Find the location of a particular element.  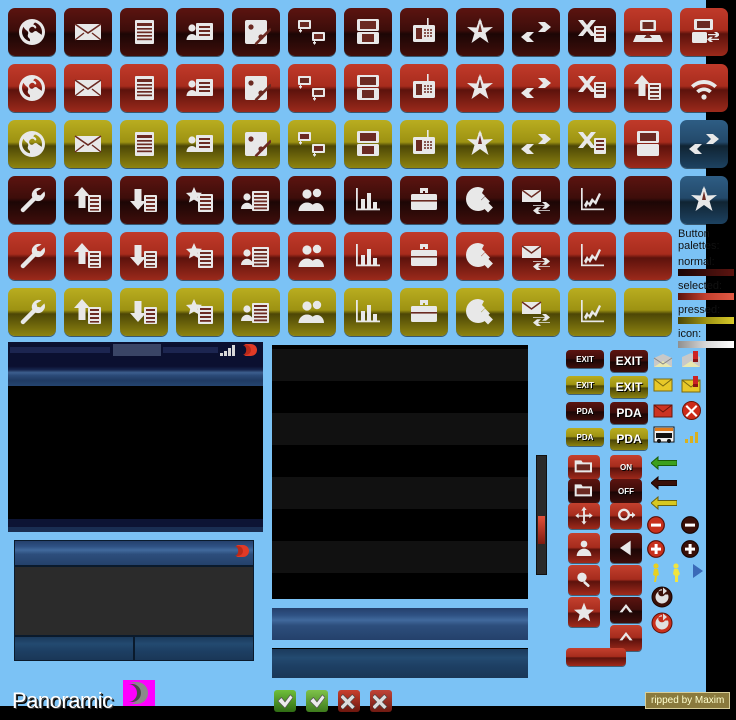

icon-button-news-page-normal is located at coordinates (256, 200).